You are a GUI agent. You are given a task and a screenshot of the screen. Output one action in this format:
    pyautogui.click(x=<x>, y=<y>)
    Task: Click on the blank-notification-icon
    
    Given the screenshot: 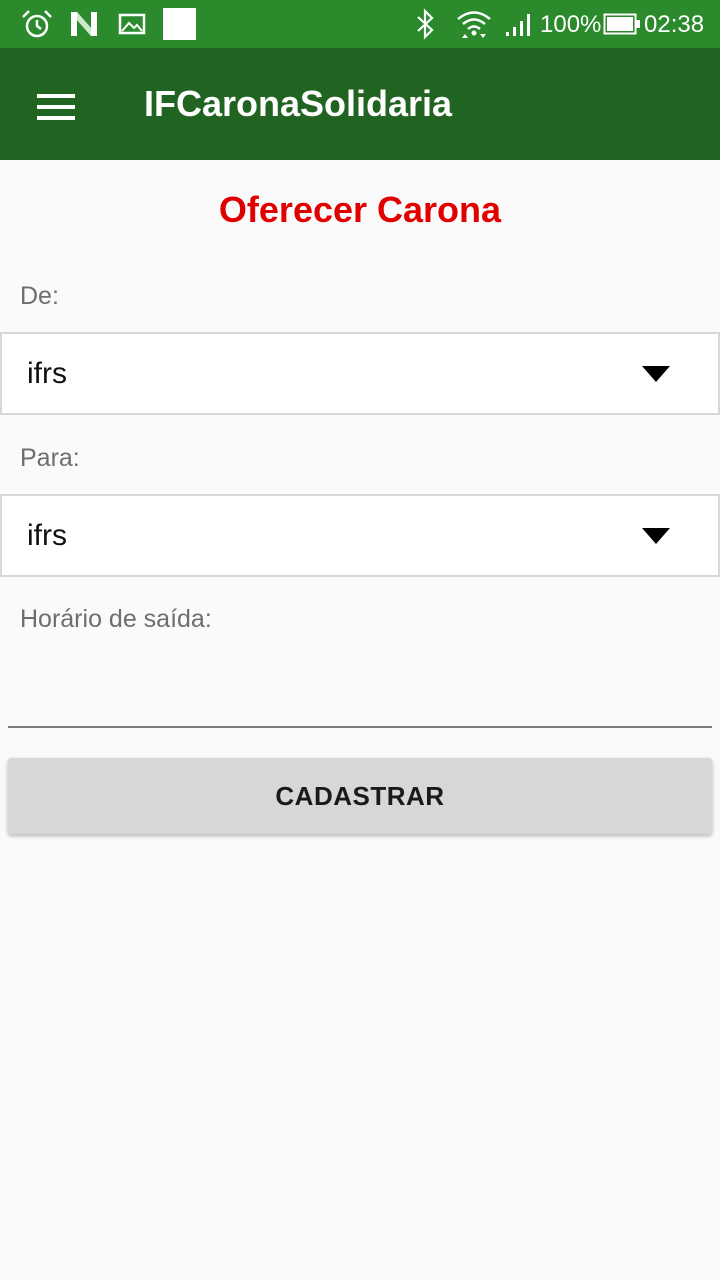 What is the action you would take?
    pyautogui.click(x=179, y=24)
    